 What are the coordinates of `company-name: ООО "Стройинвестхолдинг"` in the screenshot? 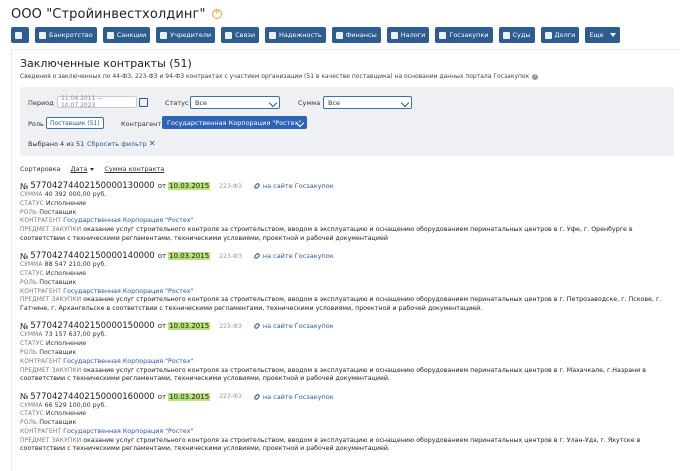 It's located at (108, 14).